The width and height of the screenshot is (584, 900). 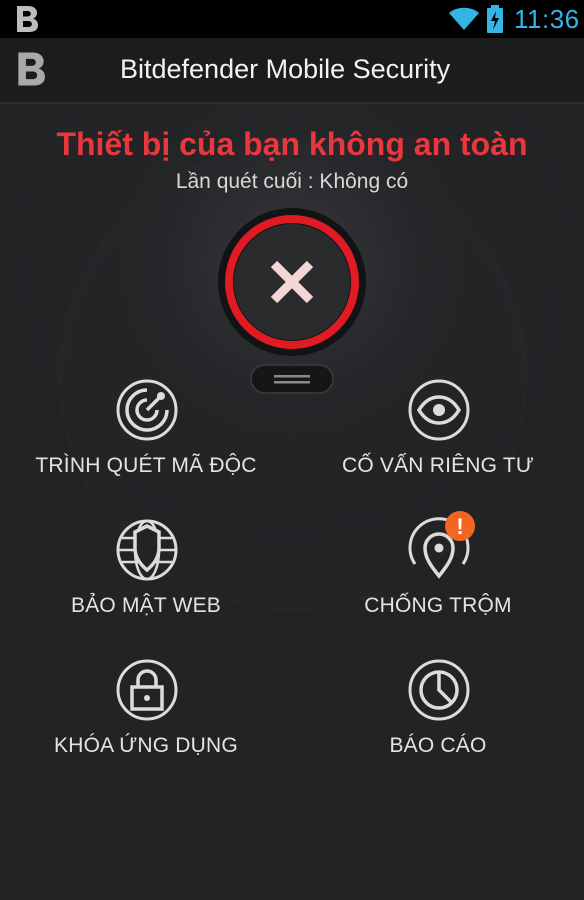 I want to click on bitdefender-b-icon, so click(x=27, y=19).